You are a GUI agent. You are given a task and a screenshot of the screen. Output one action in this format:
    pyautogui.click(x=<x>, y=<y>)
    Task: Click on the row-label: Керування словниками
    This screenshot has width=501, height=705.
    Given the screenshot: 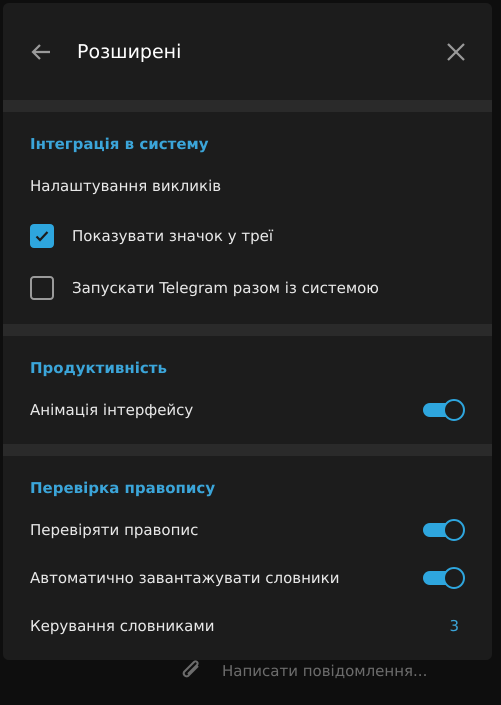 What is the action you would take?
    pyautogui.click(x=123, y=626)
    